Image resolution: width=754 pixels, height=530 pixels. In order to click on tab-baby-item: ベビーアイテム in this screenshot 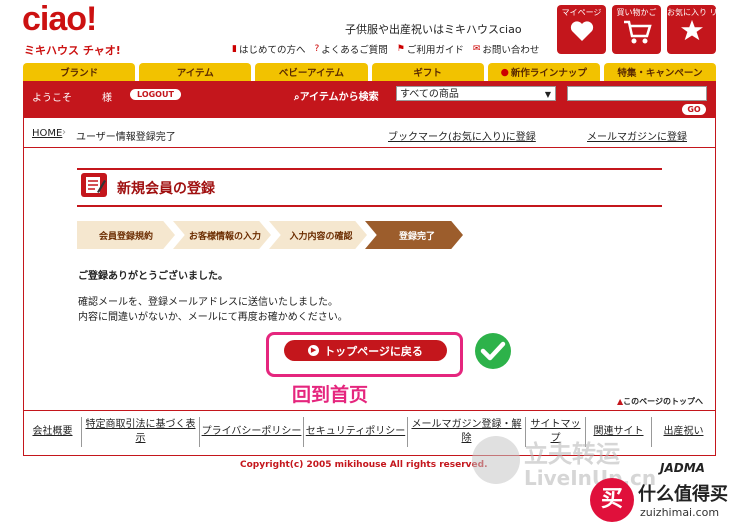, I will do `click(311, 72)`.